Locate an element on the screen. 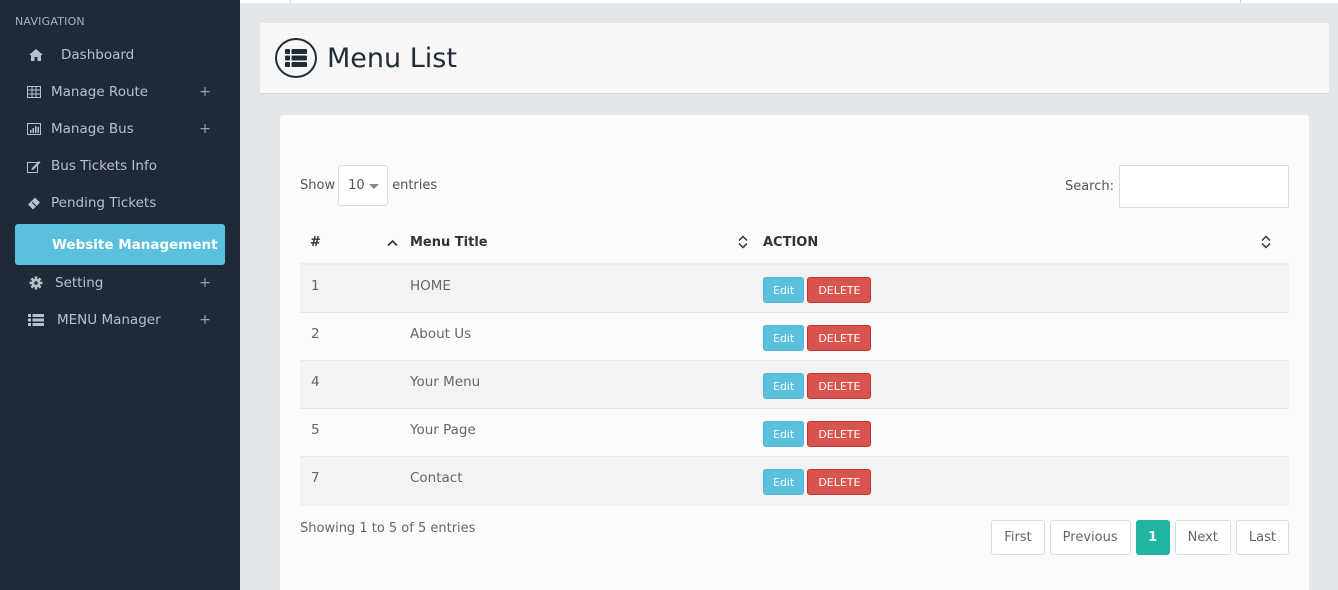  next-page-button: Next is located at coordinates (1202, 537).